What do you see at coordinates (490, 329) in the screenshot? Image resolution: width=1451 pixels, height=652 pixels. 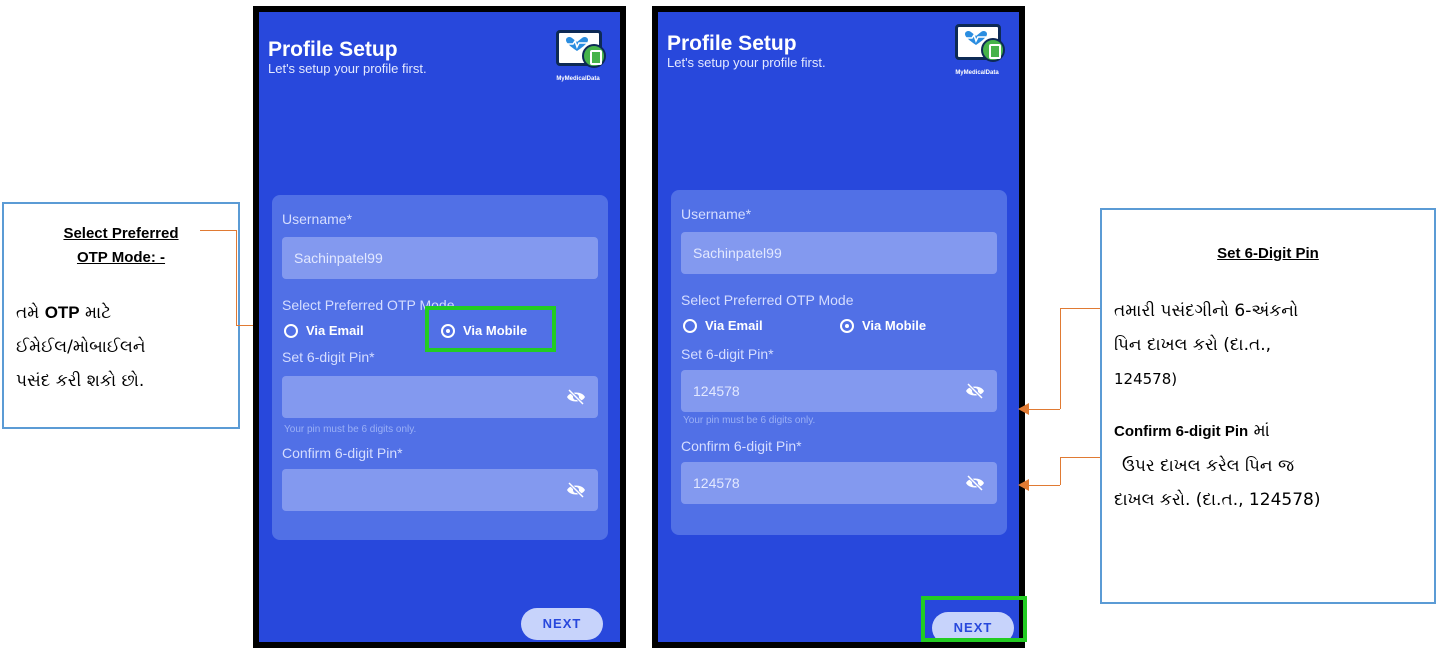 I see `via-mobile-highlight` at bounding box center [490, 329].